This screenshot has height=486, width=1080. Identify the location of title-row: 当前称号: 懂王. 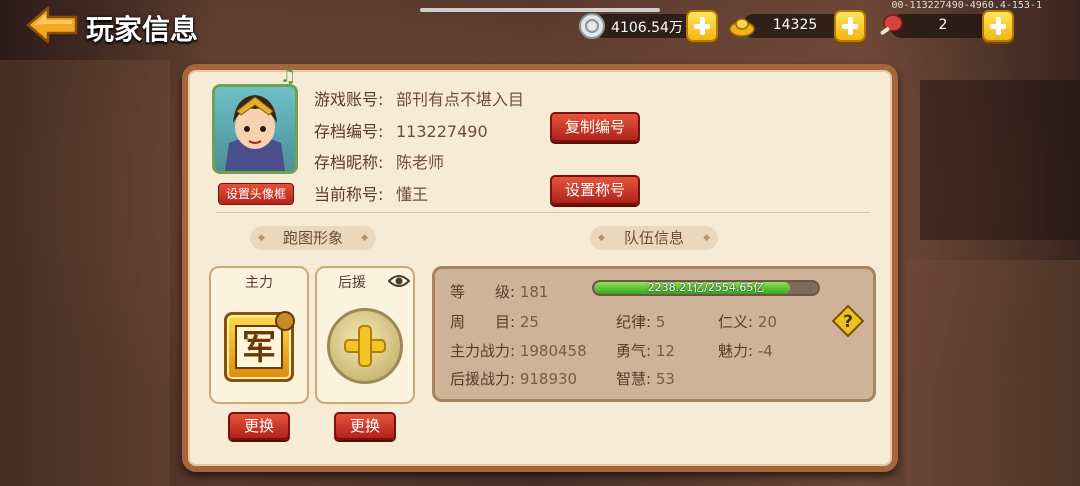
(371, 193).